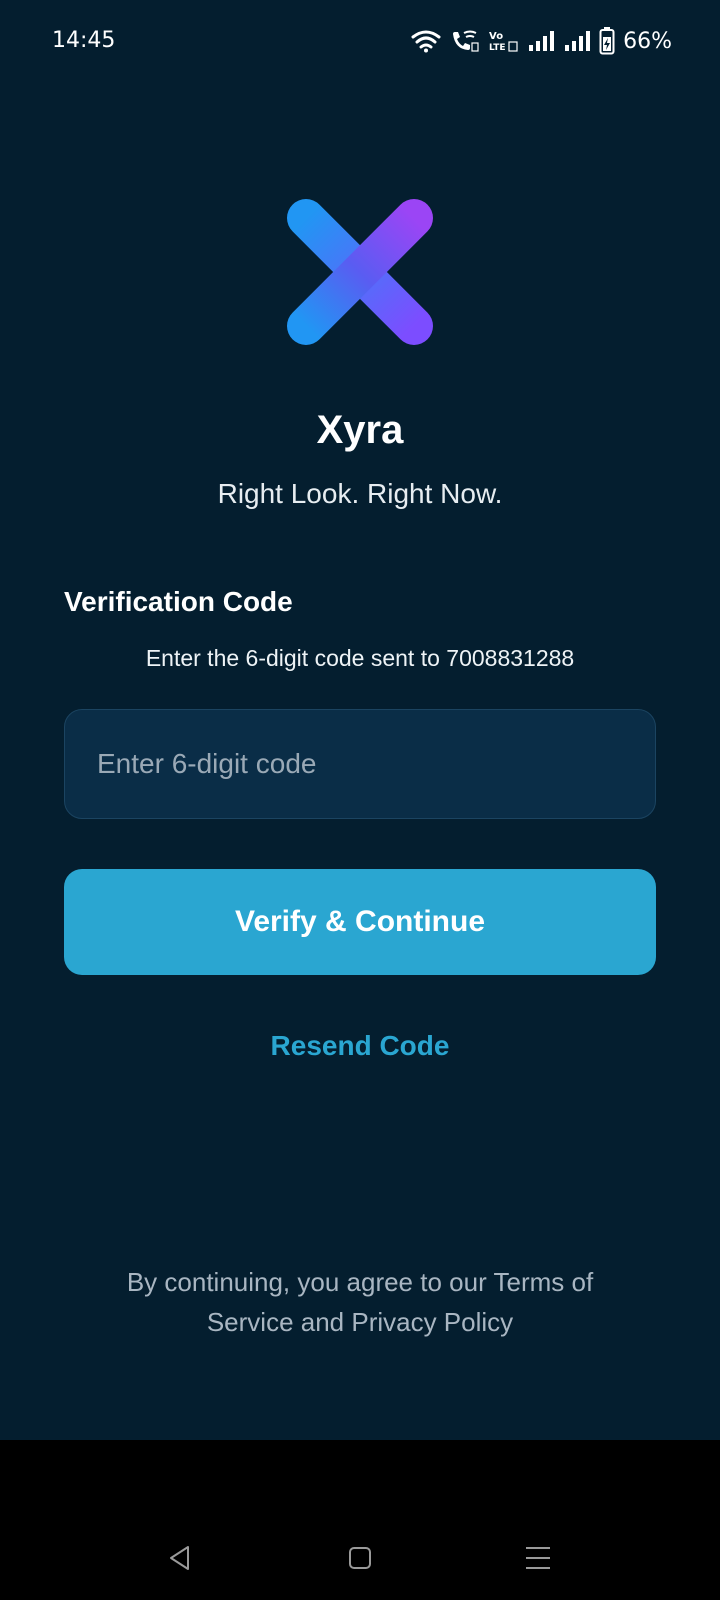 This screenshot has width=720, height=1600. I want to click on status-icons: Vo LTE 66%, so click(541, 41).